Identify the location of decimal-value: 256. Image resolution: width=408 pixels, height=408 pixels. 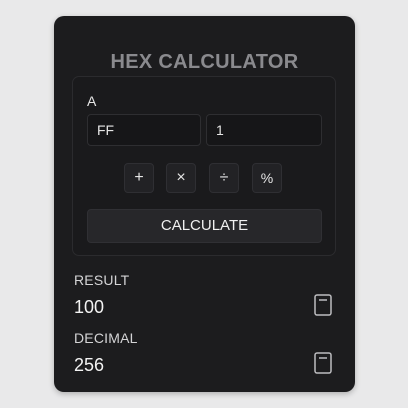
(89, 365).